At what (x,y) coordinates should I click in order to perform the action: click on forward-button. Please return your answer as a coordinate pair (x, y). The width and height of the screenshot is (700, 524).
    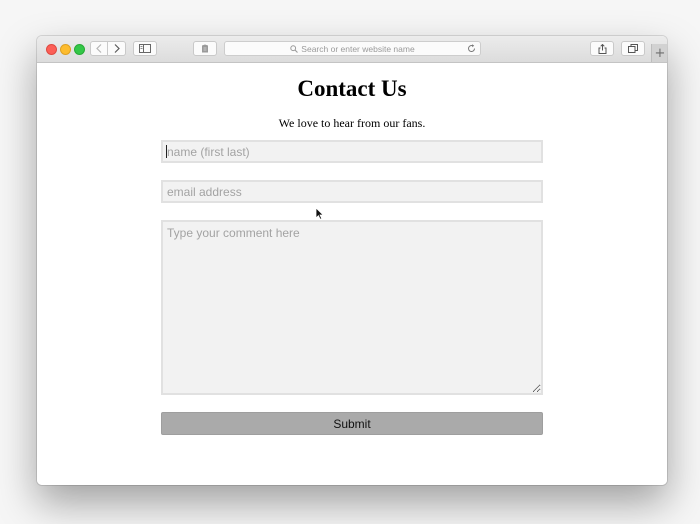
    Looking at the image, I should click on (117, 48).